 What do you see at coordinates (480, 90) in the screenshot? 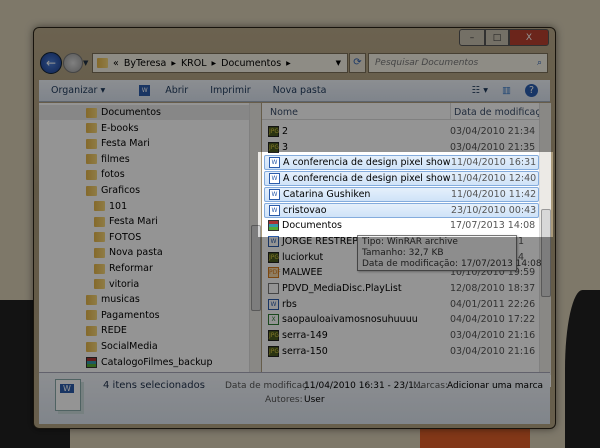
I see `view-options-icon: ☷ ▾` at bounding box center [480, 90].